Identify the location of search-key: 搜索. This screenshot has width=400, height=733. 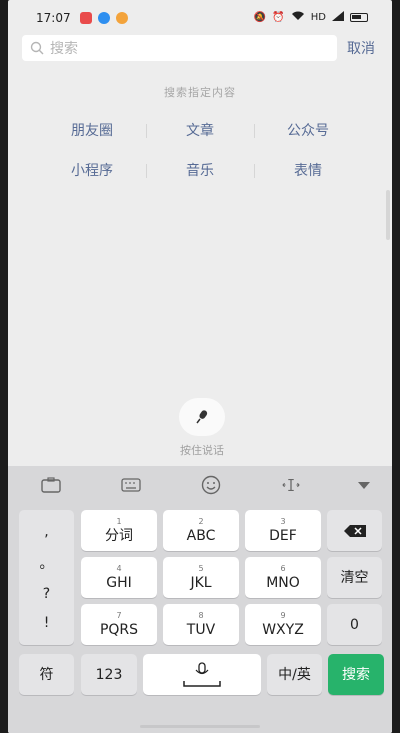
(356, 674).